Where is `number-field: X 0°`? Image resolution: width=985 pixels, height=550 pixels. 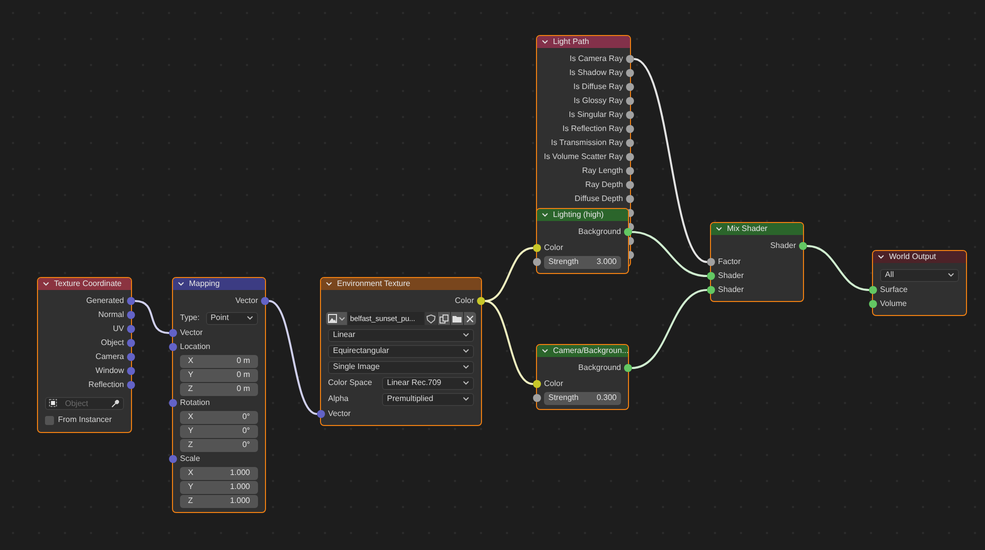 number-field: X 0° is located at coordinates (219, 417).